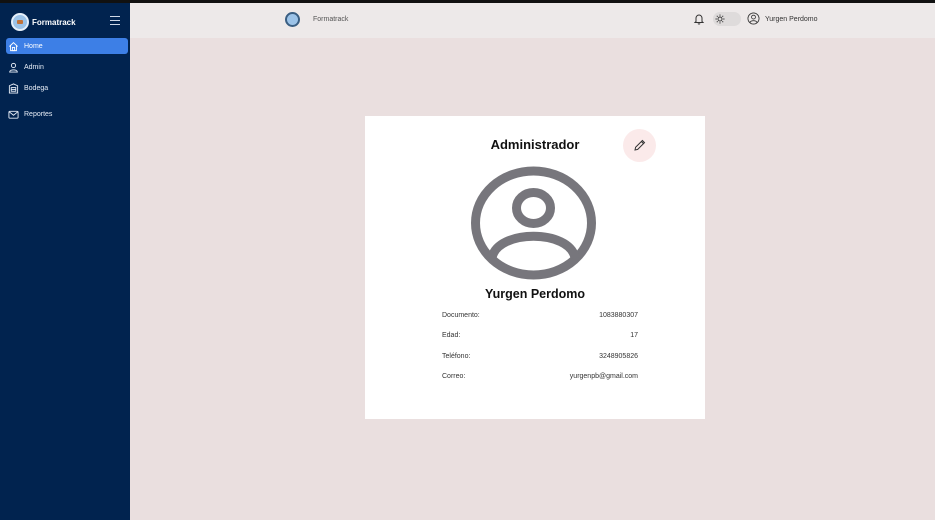 The width and height of the screenshot is (935, 520). I want to click on sidebar-nav: Home Admin Bodega Reportes, so click(67, 82).